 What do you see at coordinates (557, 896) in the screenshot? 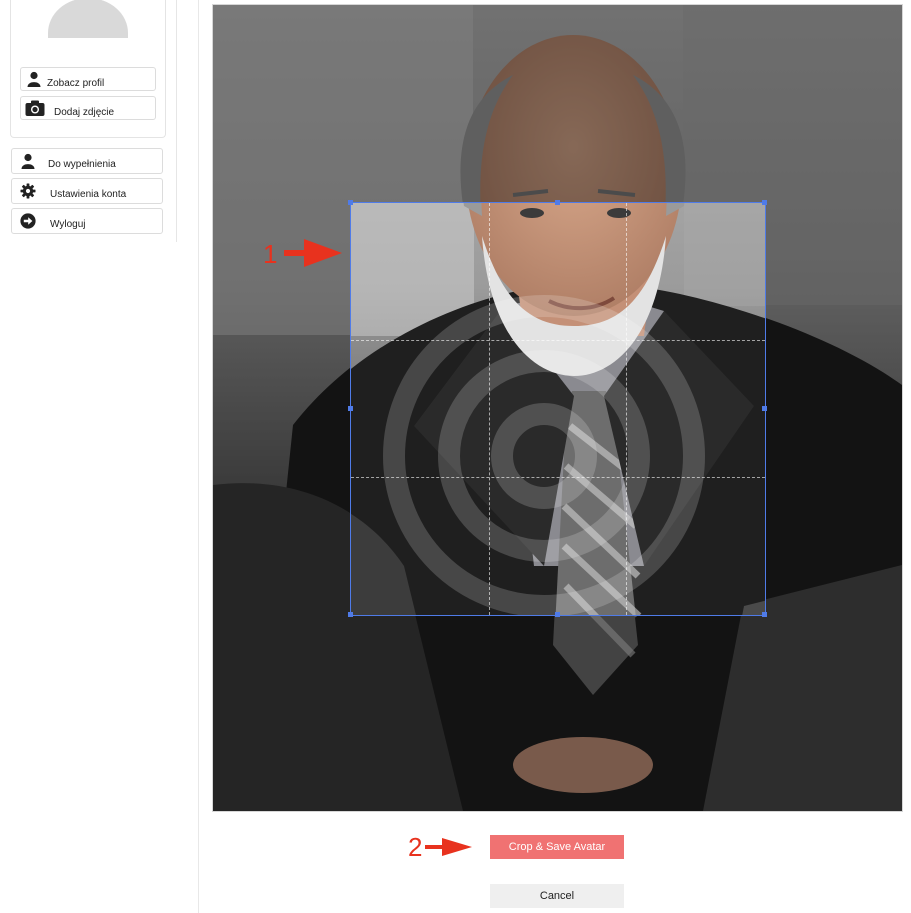
I see `cancel-button: Cancel` at bounding box center [557, 896].